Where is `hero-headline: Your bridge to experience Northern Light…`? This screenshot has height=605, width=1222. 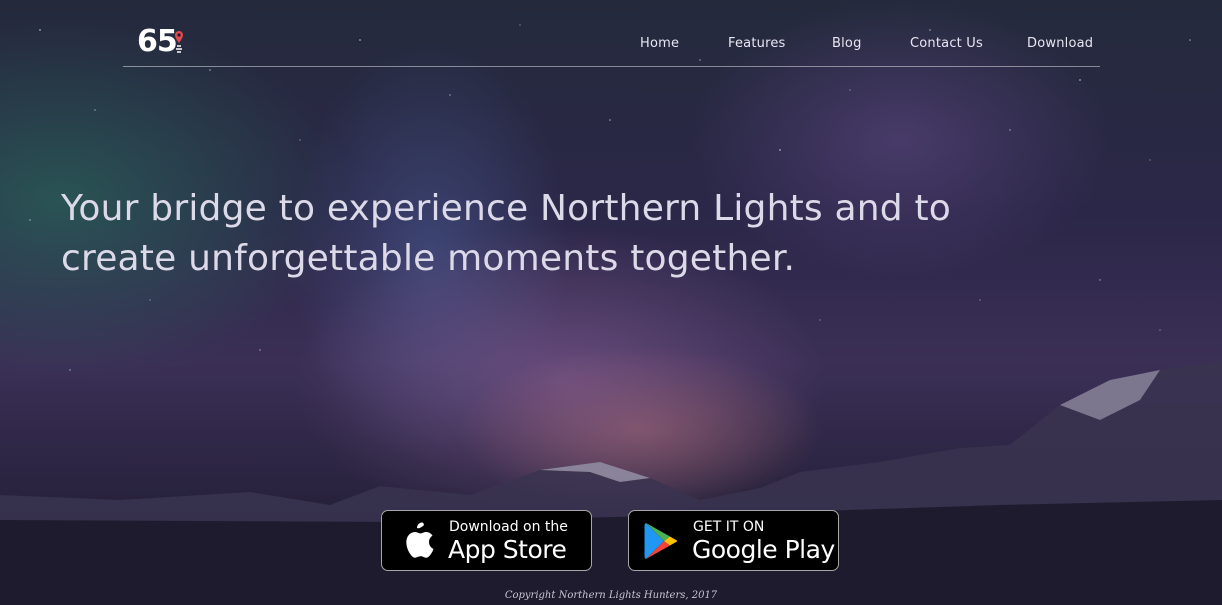
hero-headline: Your bridge to experience Northern Light… is located at coordinates (506, 233).